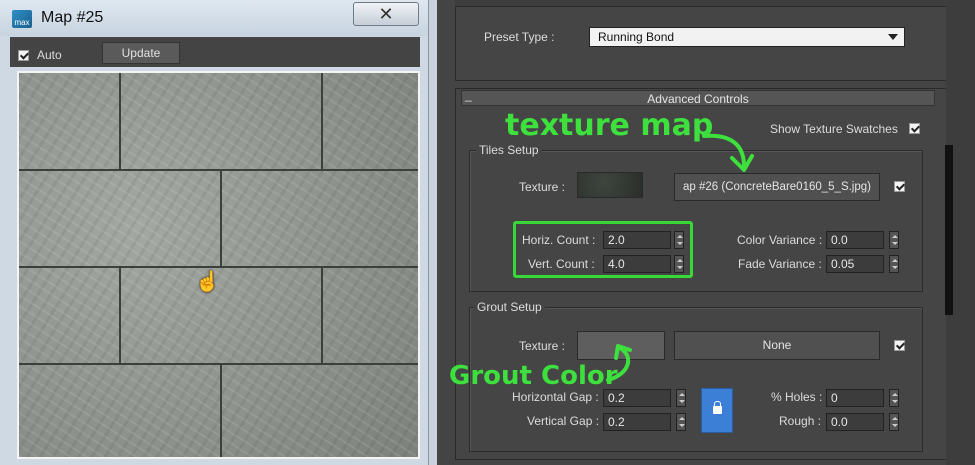 This screenshot has height=465, width=975. Describe the element at coordinates (681, 422) in the screenshot. I see `vertical-gap-spinner` at that location.